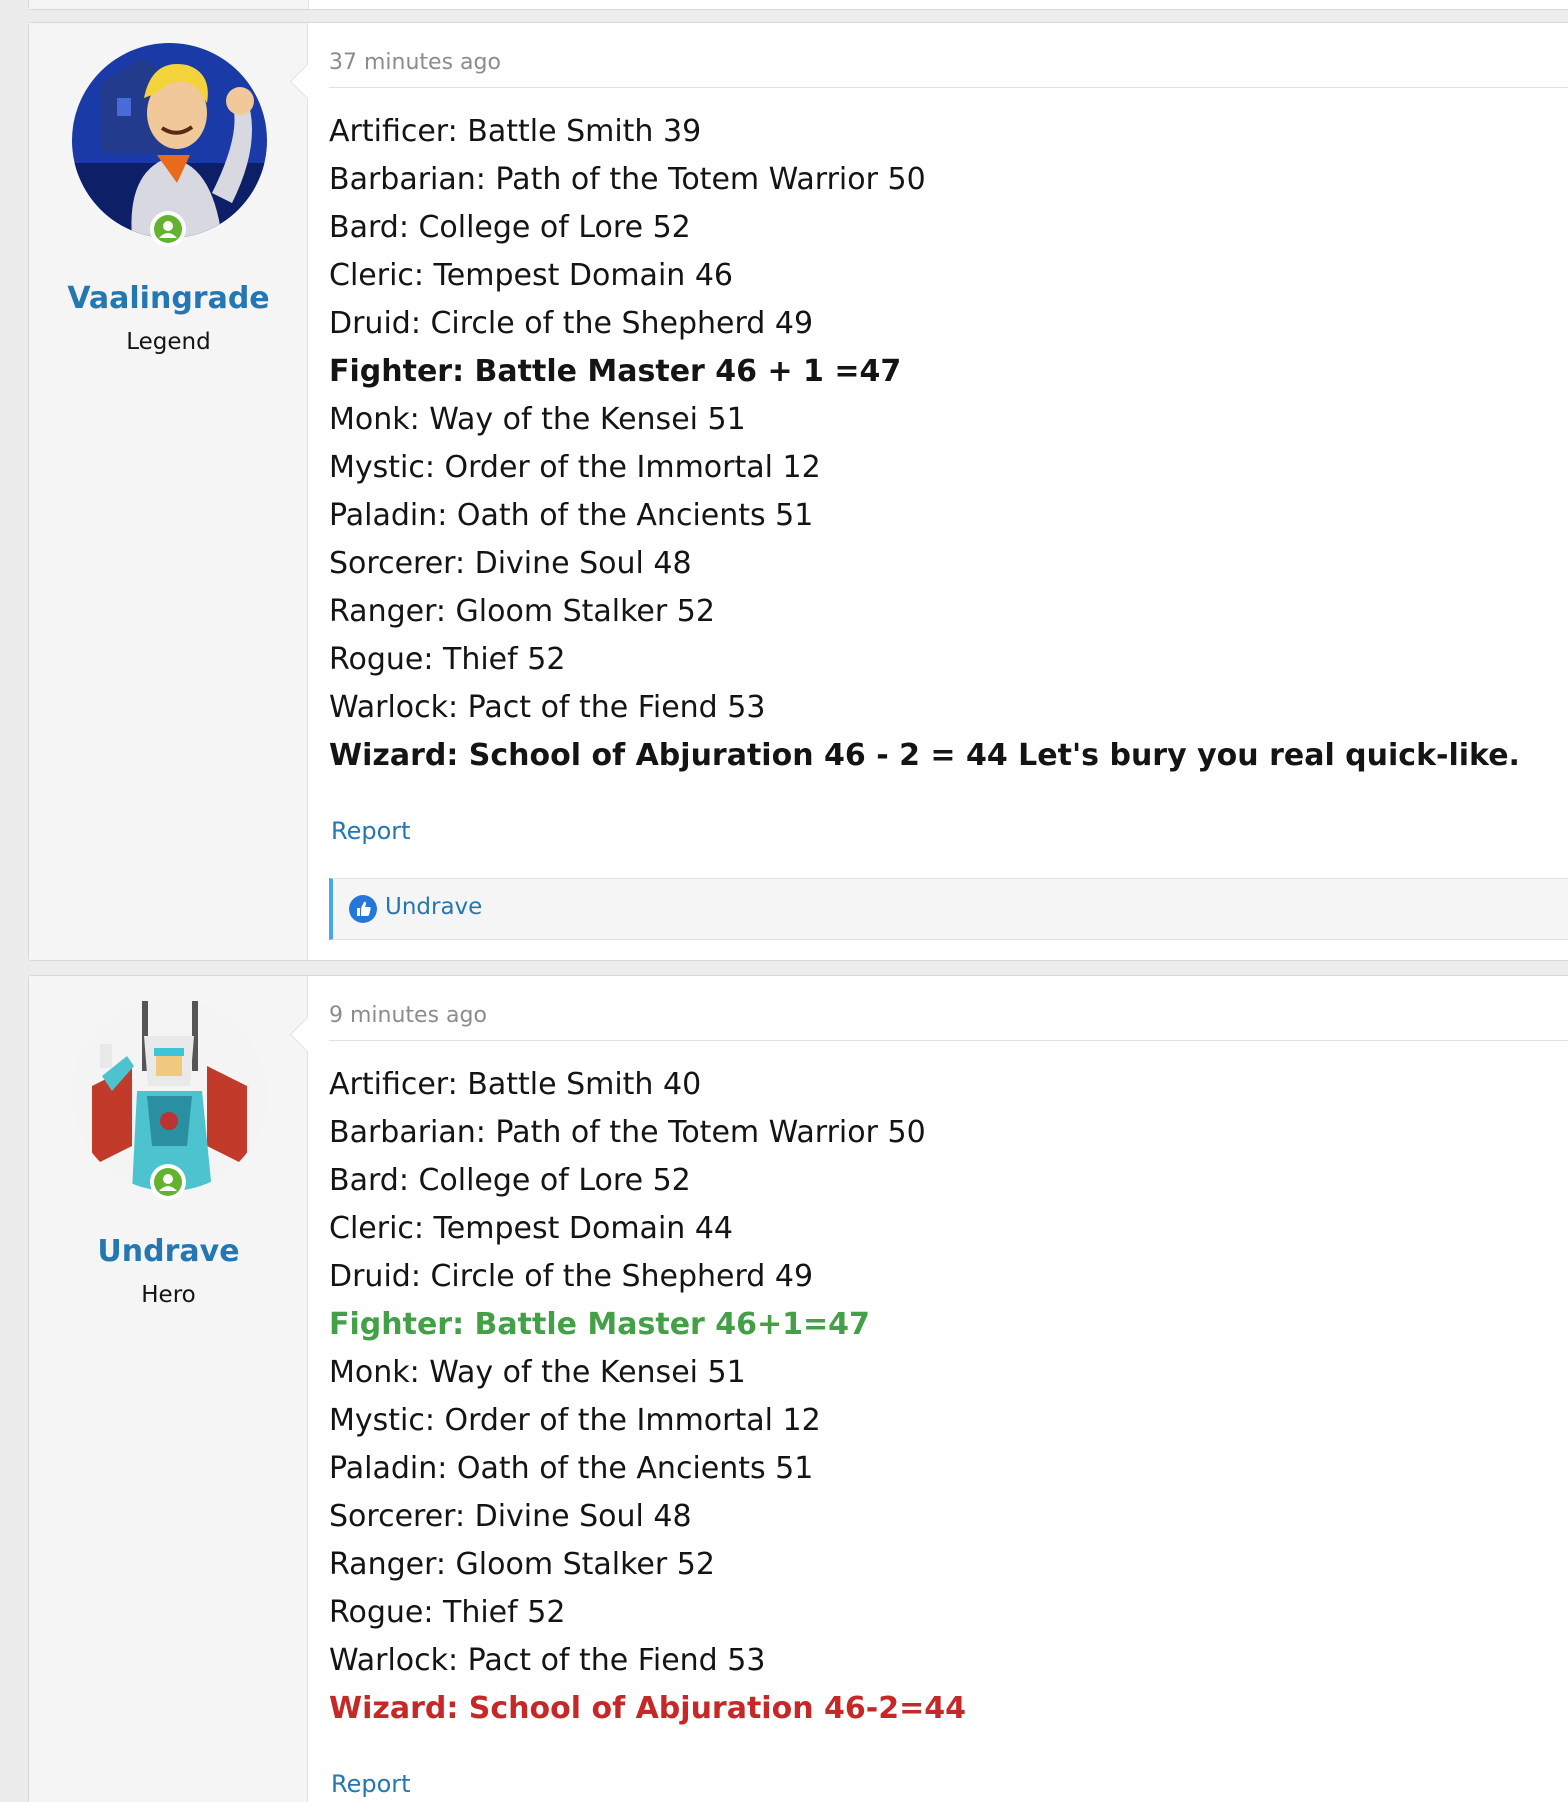 The height and width of the screenshot is (1802, 1568). What do you see at coordinates (948, 909) in the screenshot?
I see `reactions-bar: Undrave` at bounding box center [948, 909].